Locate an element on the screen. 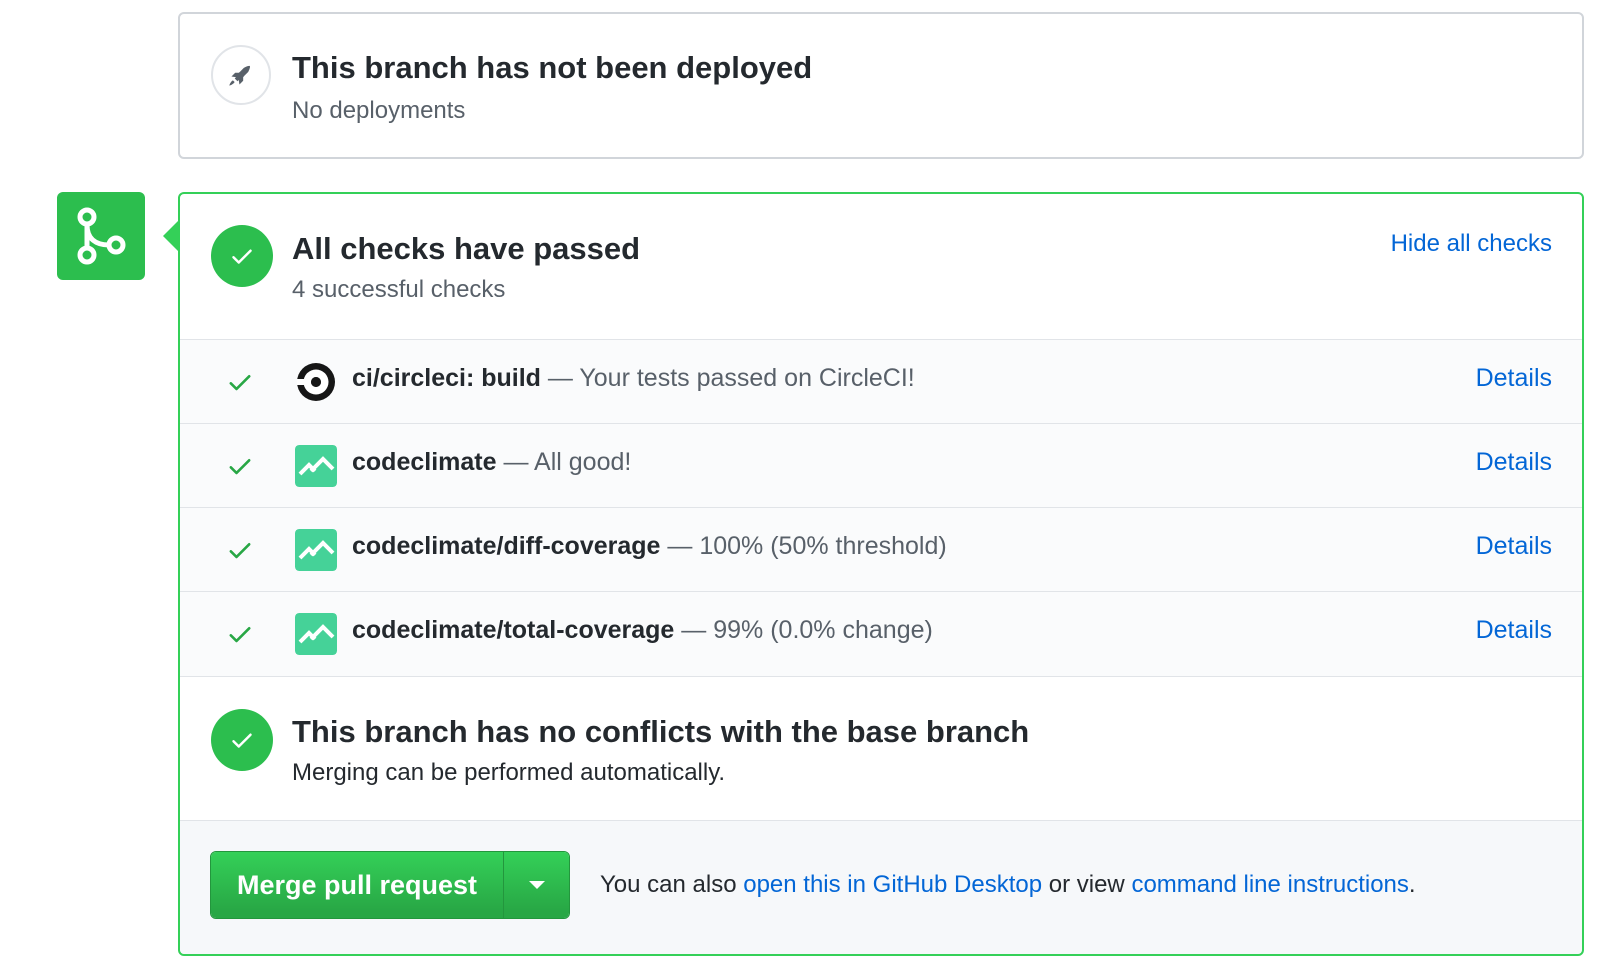  check-text: codeclimate — All good! is located at coordinates (491, 462).